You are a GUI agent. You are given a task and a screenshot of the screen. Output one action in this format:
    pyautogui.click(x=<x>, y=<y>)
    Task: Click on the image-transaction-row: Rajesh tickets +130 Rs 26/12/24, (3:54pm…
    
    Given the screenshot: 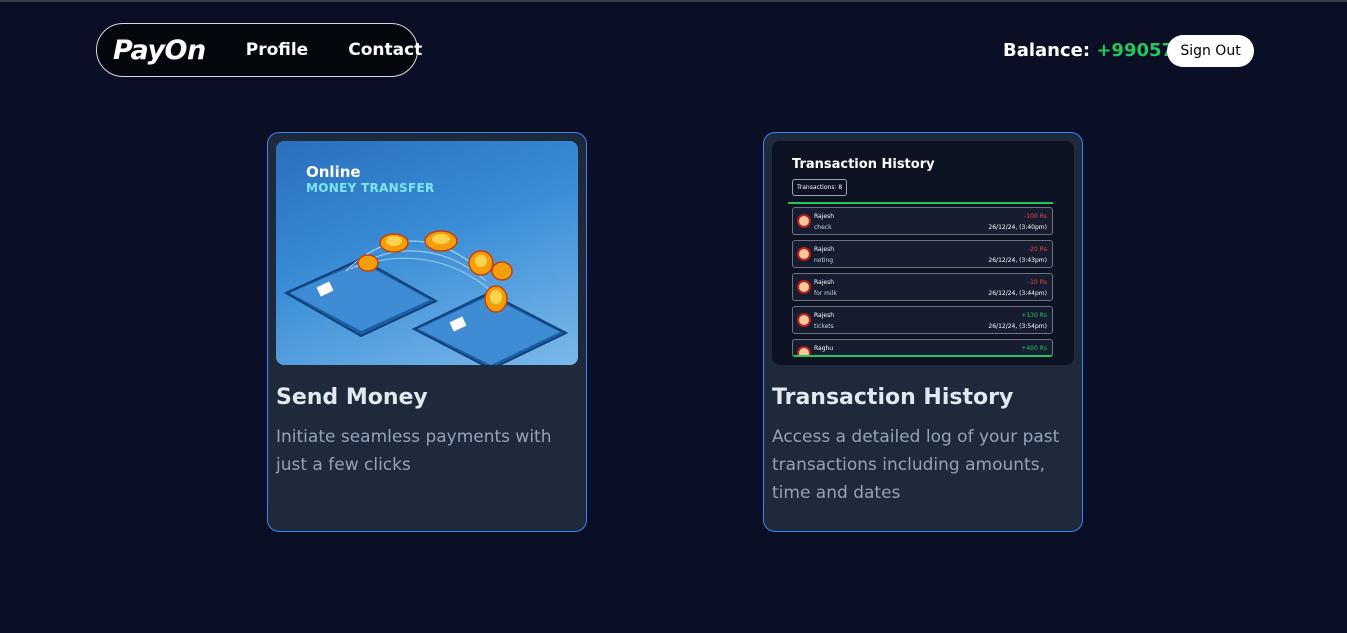 What is the action you would take?
    pyautogui.click(x=922, y=320)
    